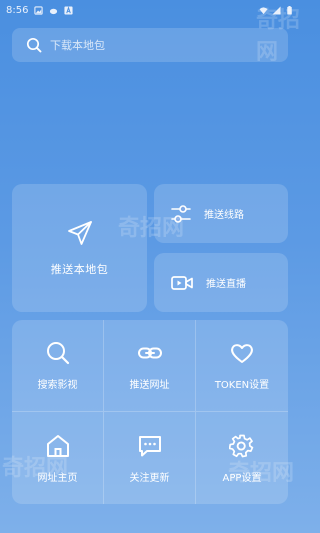 Image resolution: width=320 pixels, height=533 pixels. Describe the element at coordinates (149, 353) in the screenshot. I see `link-icon` at that location.